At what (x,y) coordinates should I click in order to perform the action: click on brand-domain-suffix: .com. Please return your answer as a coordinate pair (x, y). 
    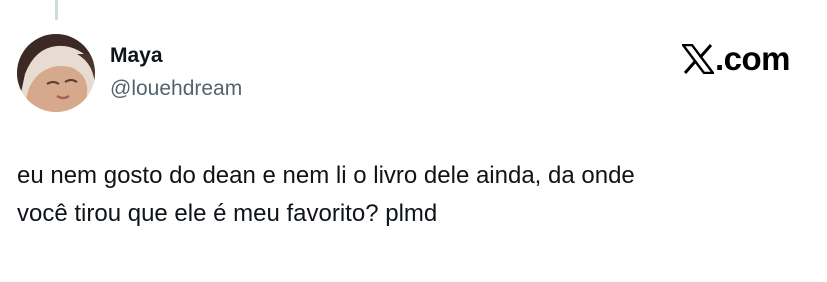
    Looking at the image, I should click on (752, 58).